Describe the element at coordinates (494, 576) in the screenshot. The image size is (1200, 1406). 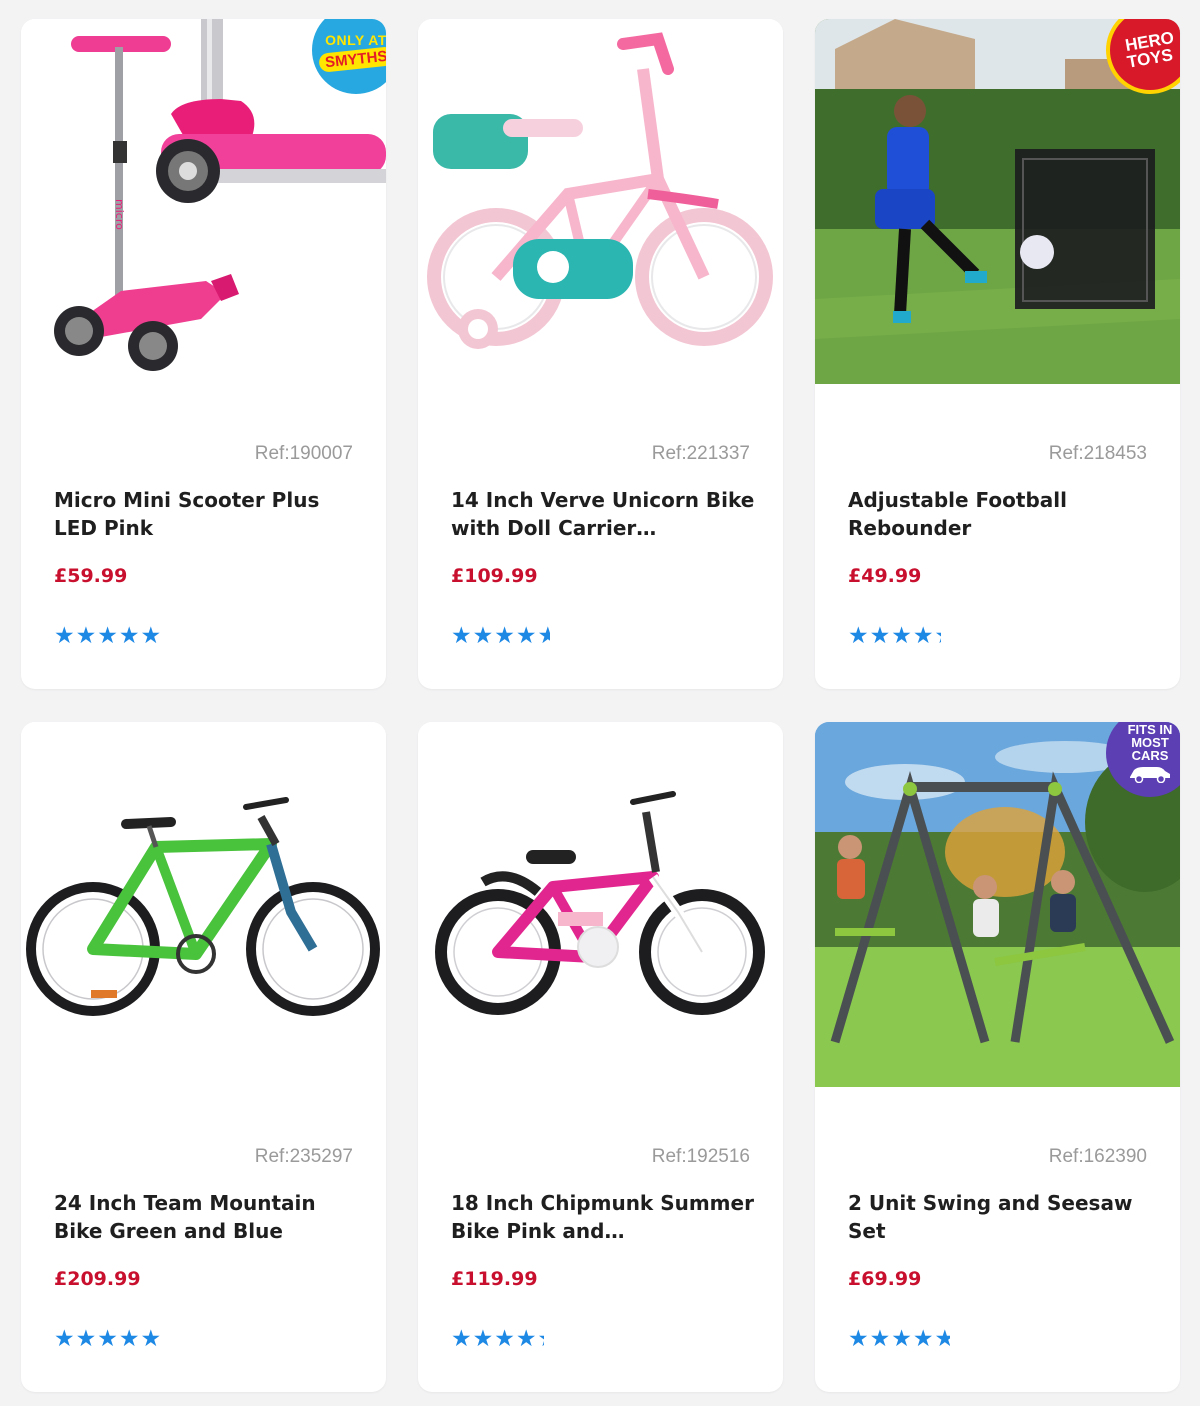
I see `product-price: £109.99` at that location.